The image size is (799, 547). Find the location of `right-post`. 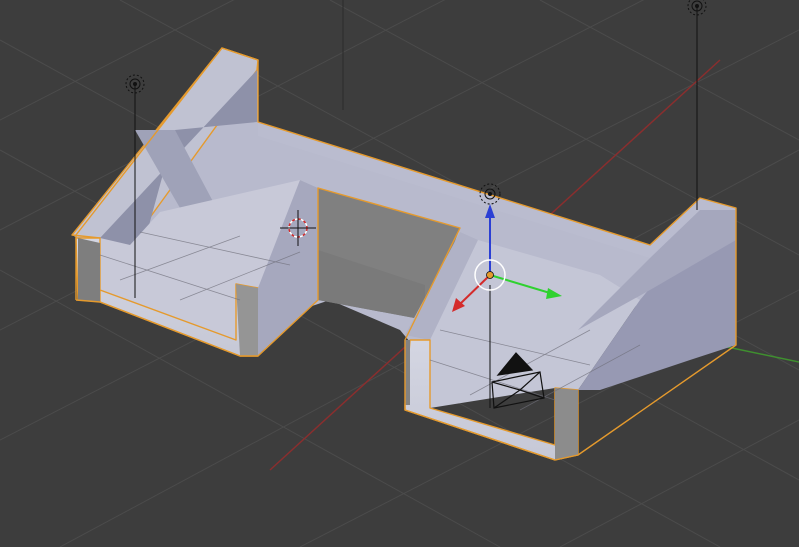

right-post is located at coordinates (407, 372).